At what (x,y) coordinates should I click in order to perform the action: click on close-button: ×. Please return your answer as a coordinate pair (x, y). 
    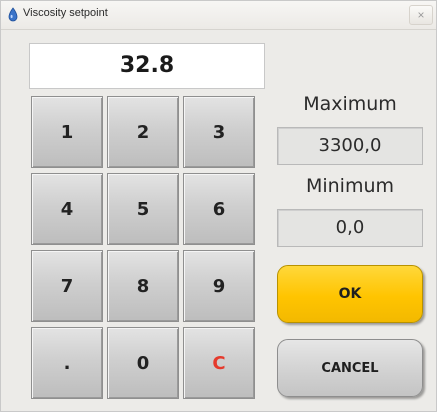
    Looking at the image, I should click on (421, 15).